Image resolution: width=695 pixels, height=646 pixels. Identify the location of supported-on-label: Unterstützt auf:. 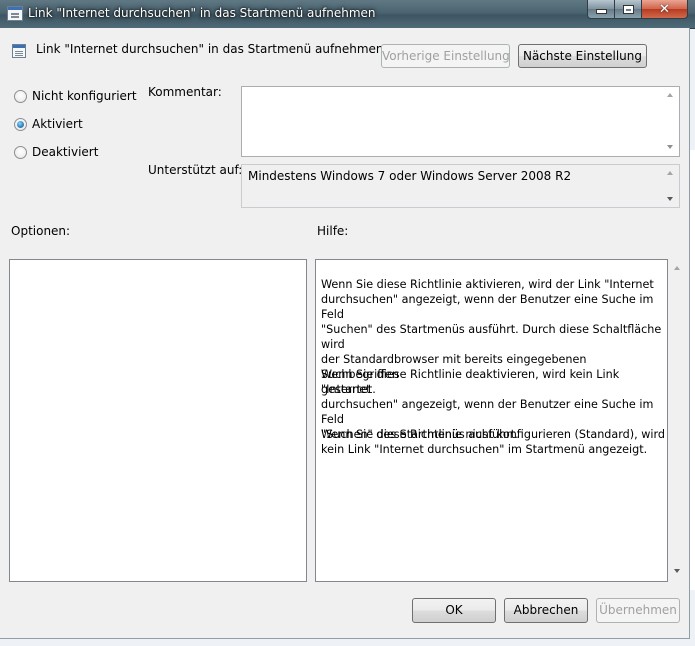
(195, 170).